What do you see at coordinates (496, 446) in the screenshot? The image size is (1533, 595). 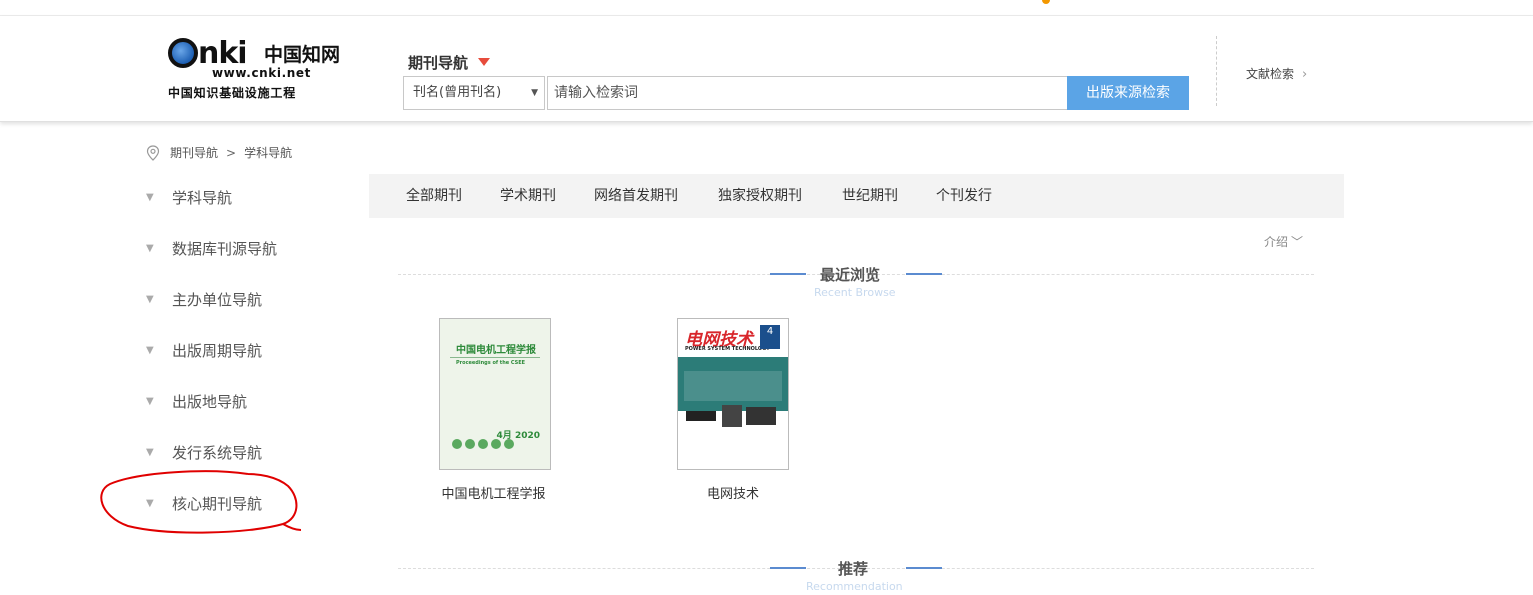 I see `cover-logos` at bounding box center [496, 446].